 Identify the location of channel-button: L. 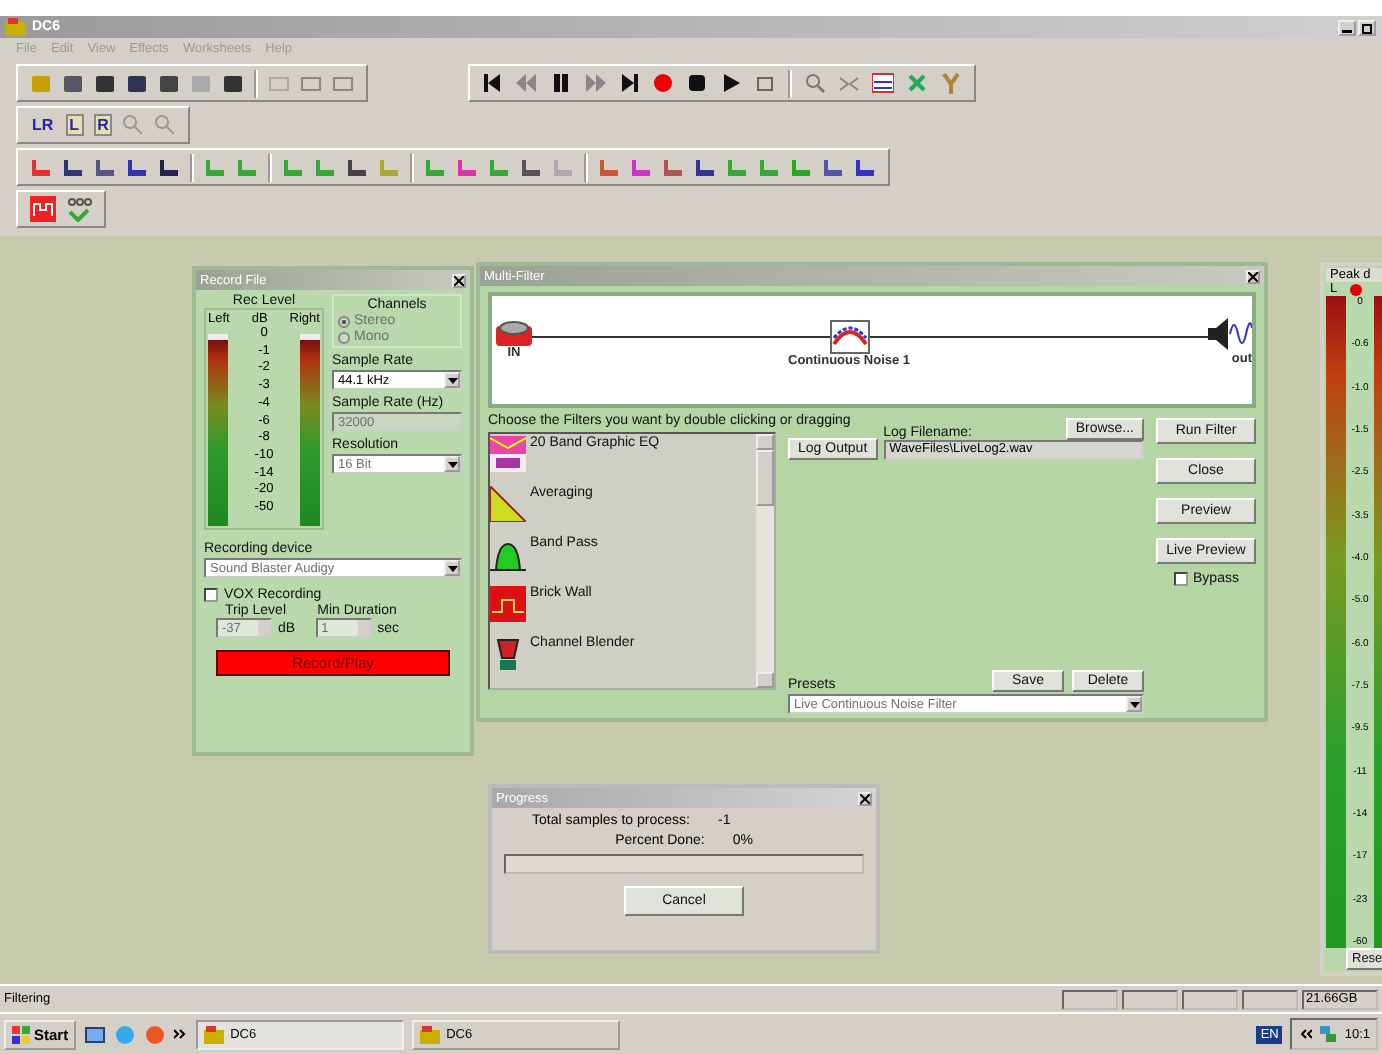
(74, 125).